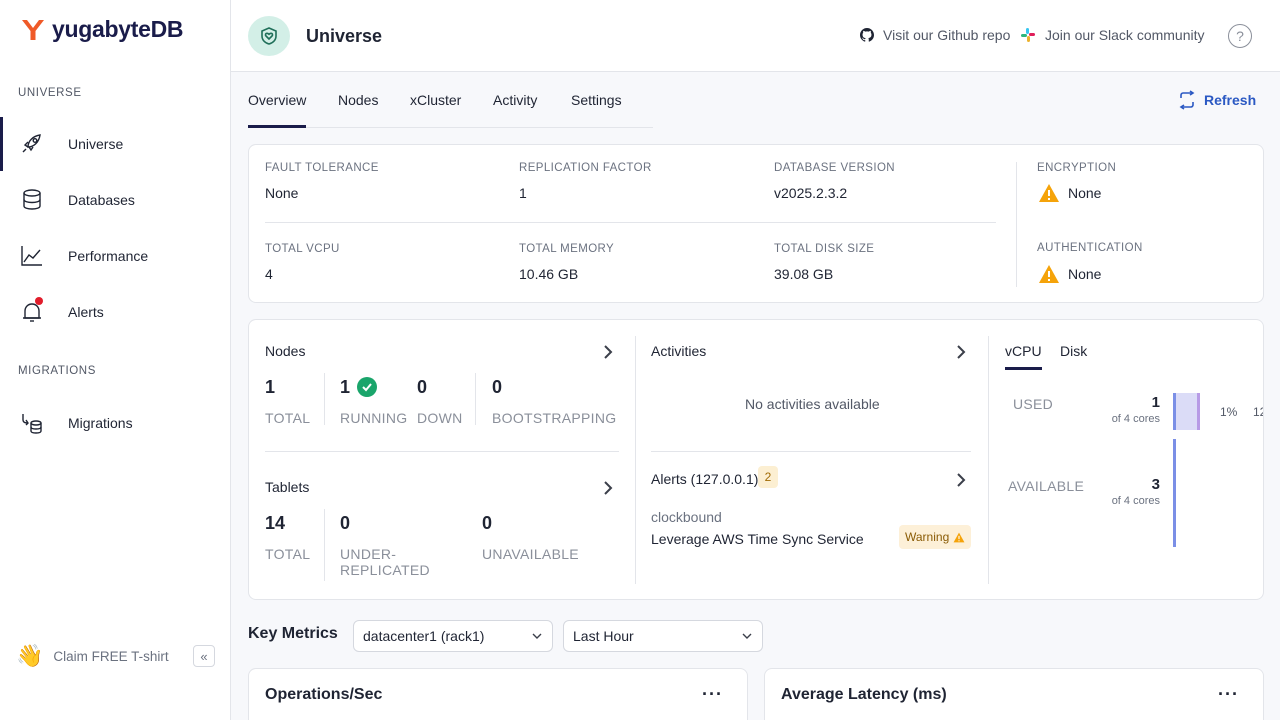 The width and height of the screenshot is (1280, 720). I want to click on sidebar-item-label: Migrations, so click(100, 423).